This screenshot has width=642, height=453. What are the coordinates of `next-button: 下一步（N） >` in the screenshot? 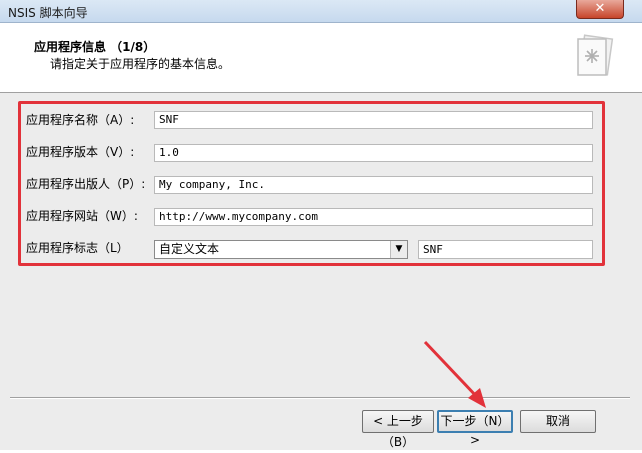 It's located at (475, 428).